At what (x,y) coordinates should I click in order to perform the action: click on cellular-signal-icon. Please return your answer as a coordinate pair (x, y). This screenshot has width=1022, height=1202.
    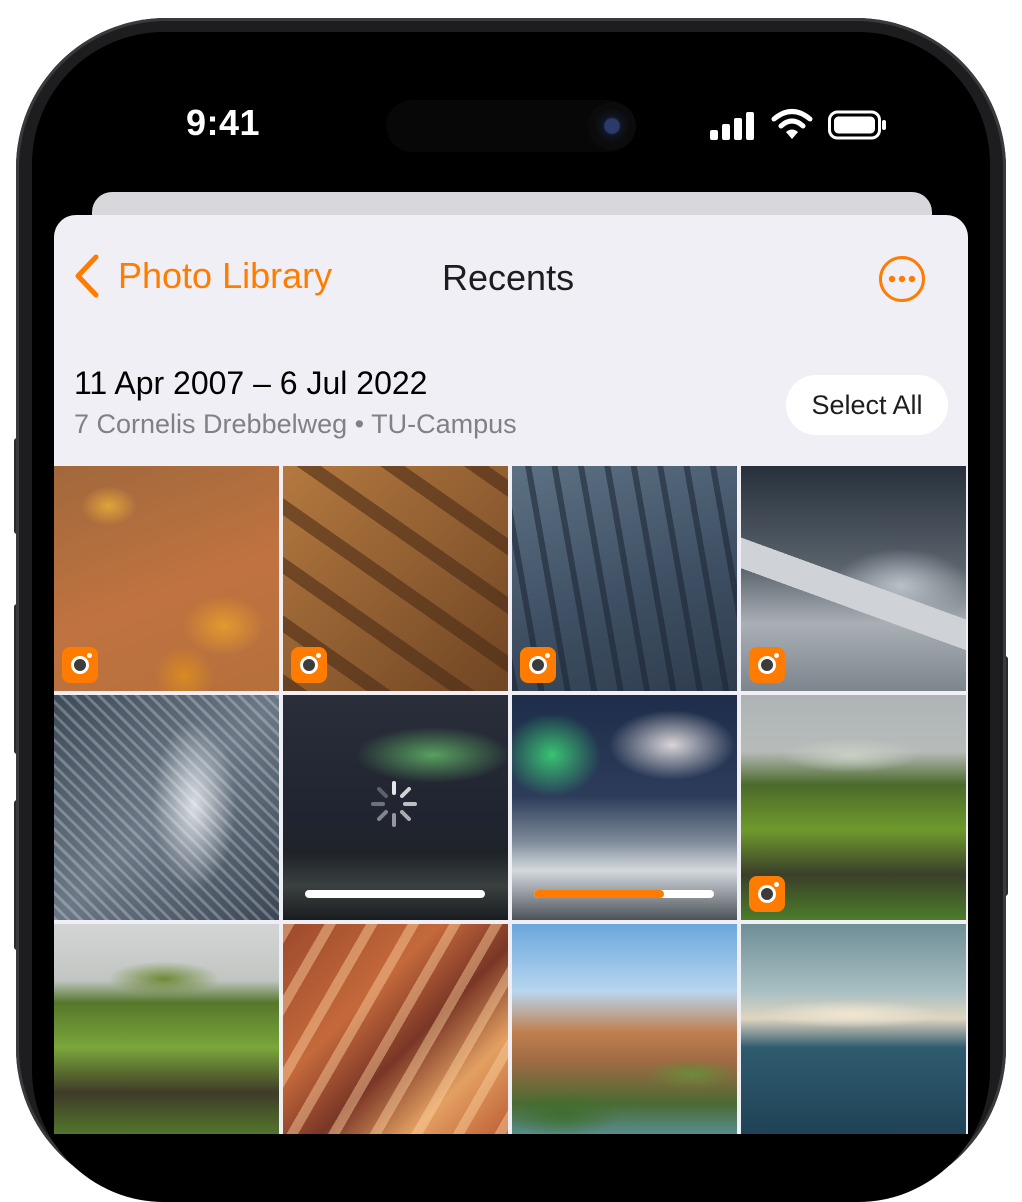
    Looking at the image, I should click on (733, 125).